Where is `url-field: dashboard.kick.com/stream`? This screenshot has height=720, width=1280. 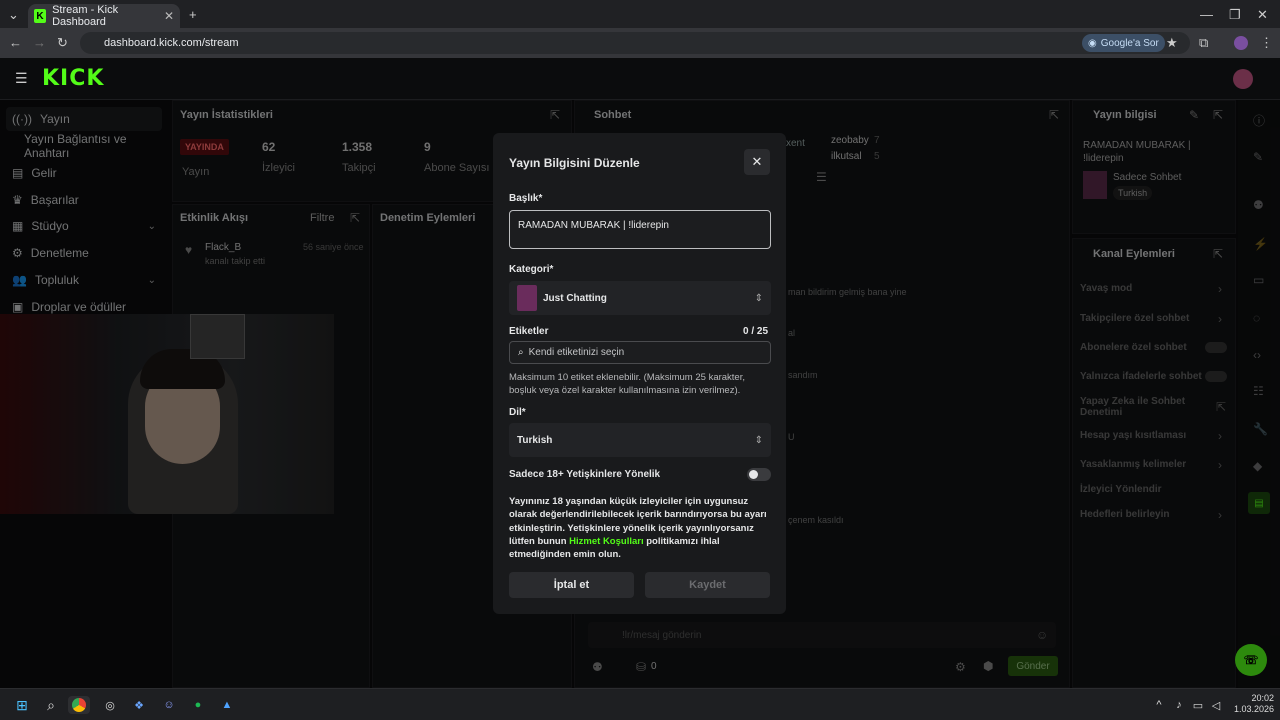
url-field: dashboard.kick.com/stream is located at coordinates (635, 43).